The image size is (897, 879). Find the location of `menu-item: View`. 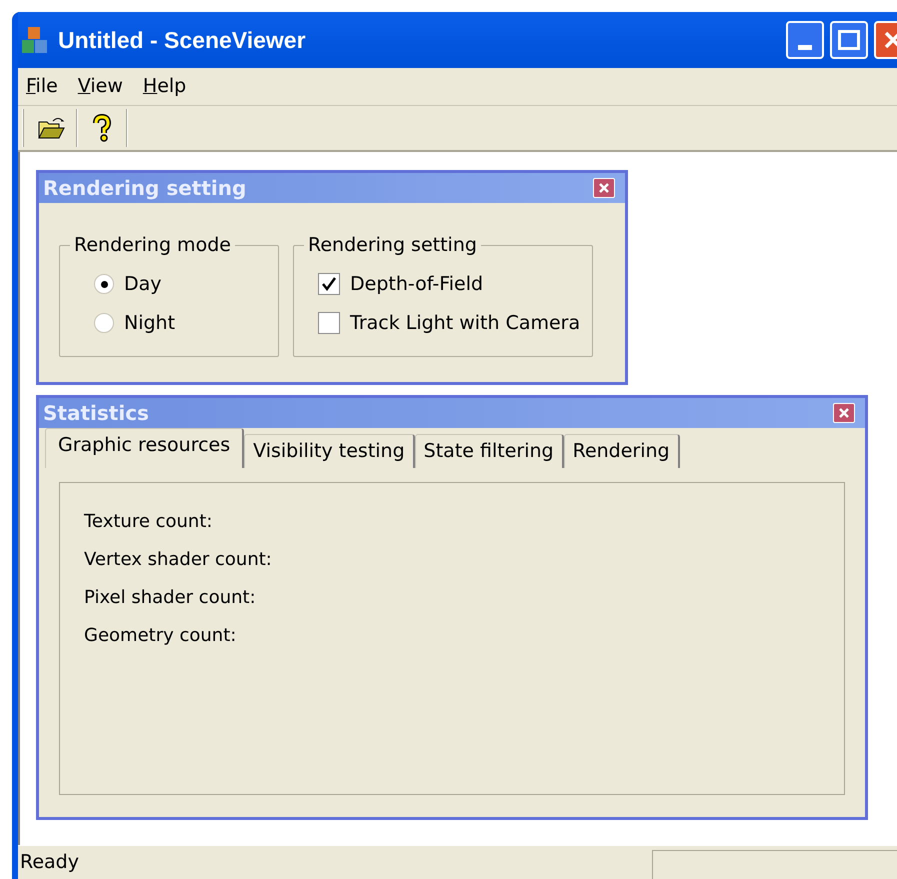

menu-item: View is located at coordinates (100, 86).